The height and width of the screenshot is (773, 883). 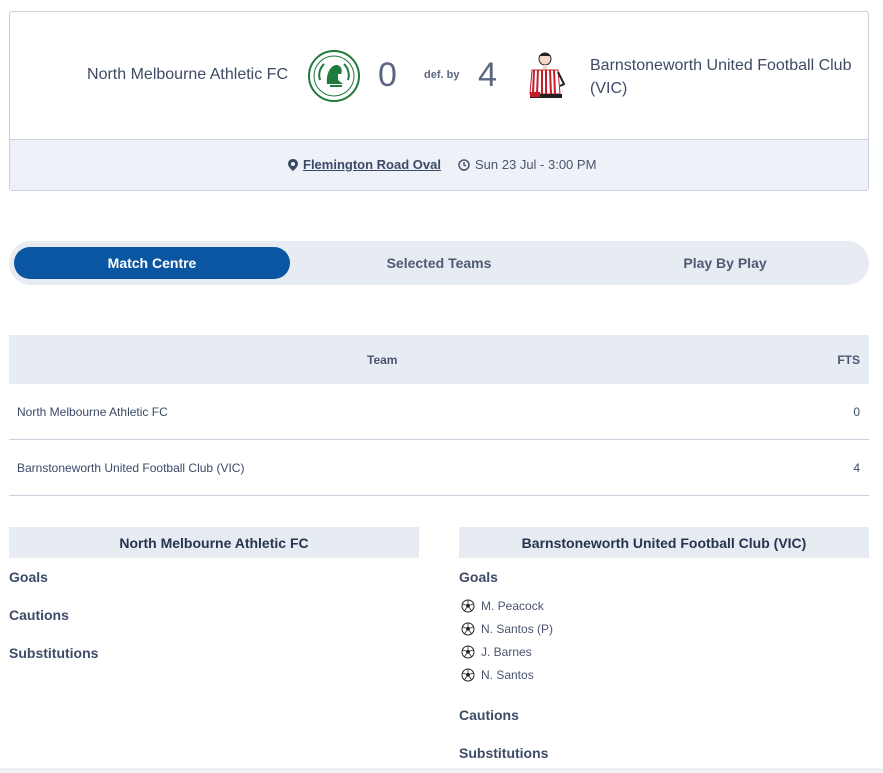 I want to click on team-column-header: Team, so click(x=382, y=360).